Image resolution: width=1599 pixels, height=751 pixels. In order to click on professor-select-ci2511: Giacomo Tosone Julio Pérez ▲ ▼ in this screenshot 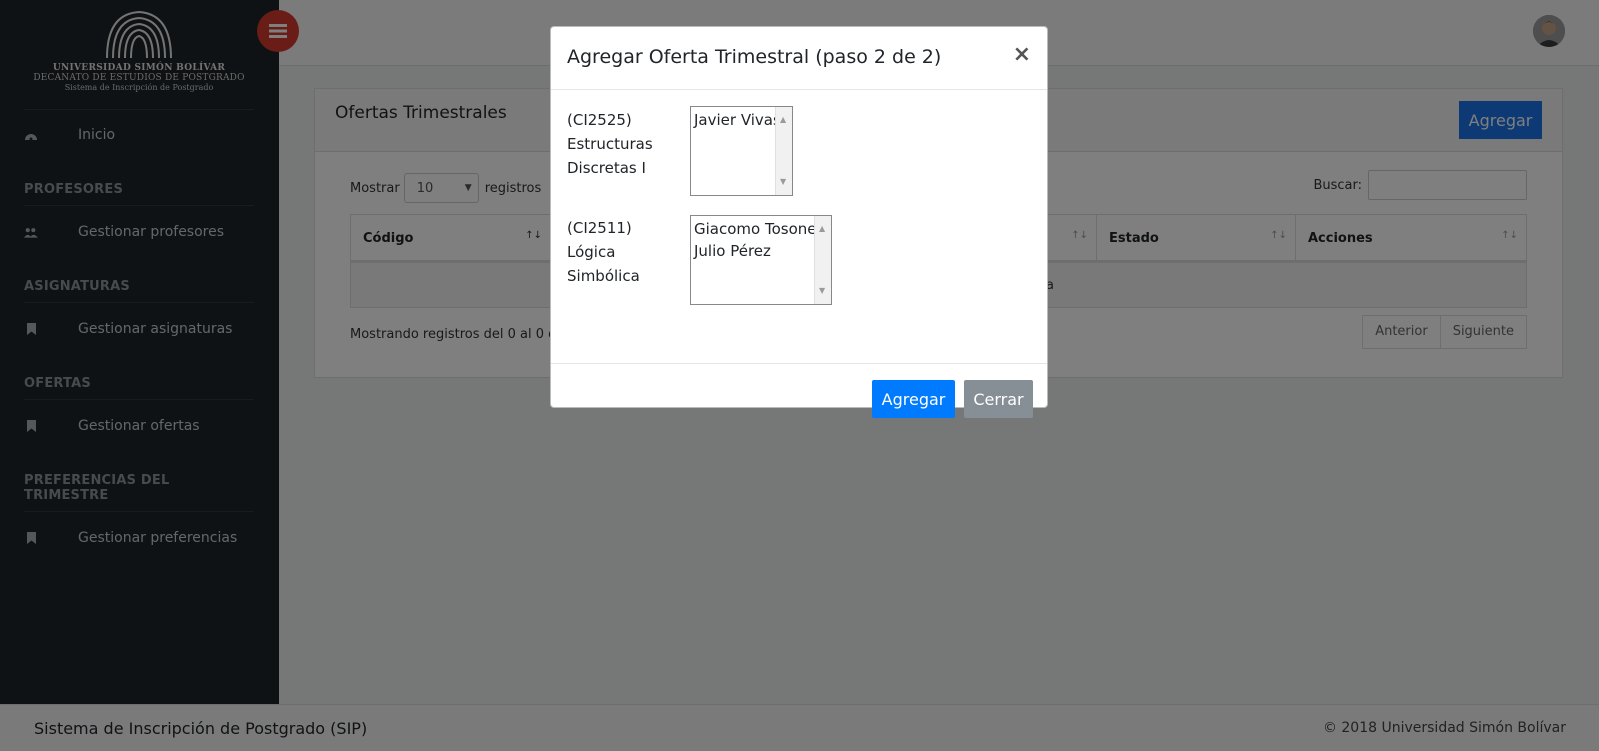, I will do `click(761, 260)`.